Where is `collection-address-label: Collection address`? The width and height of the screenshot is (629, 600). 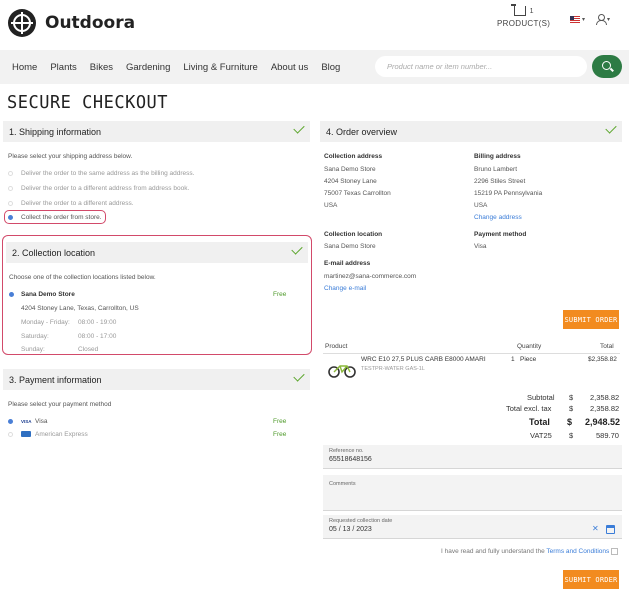 collection-address-label: Collection address is located at coordinates (353, 156).